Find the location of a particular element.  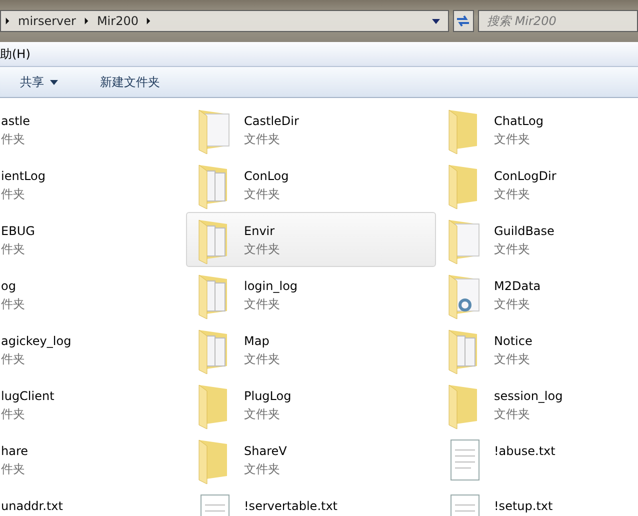

breadcrumb-item: mirserver is located at coordinates (47, 21).